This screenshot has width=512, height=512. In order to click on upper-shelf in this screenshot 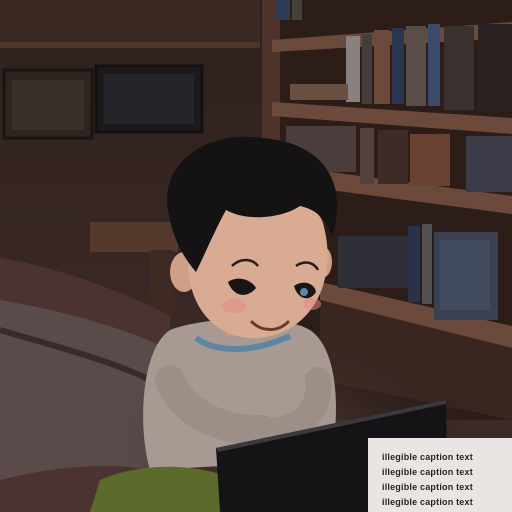, I will do `click(130, 24)`.